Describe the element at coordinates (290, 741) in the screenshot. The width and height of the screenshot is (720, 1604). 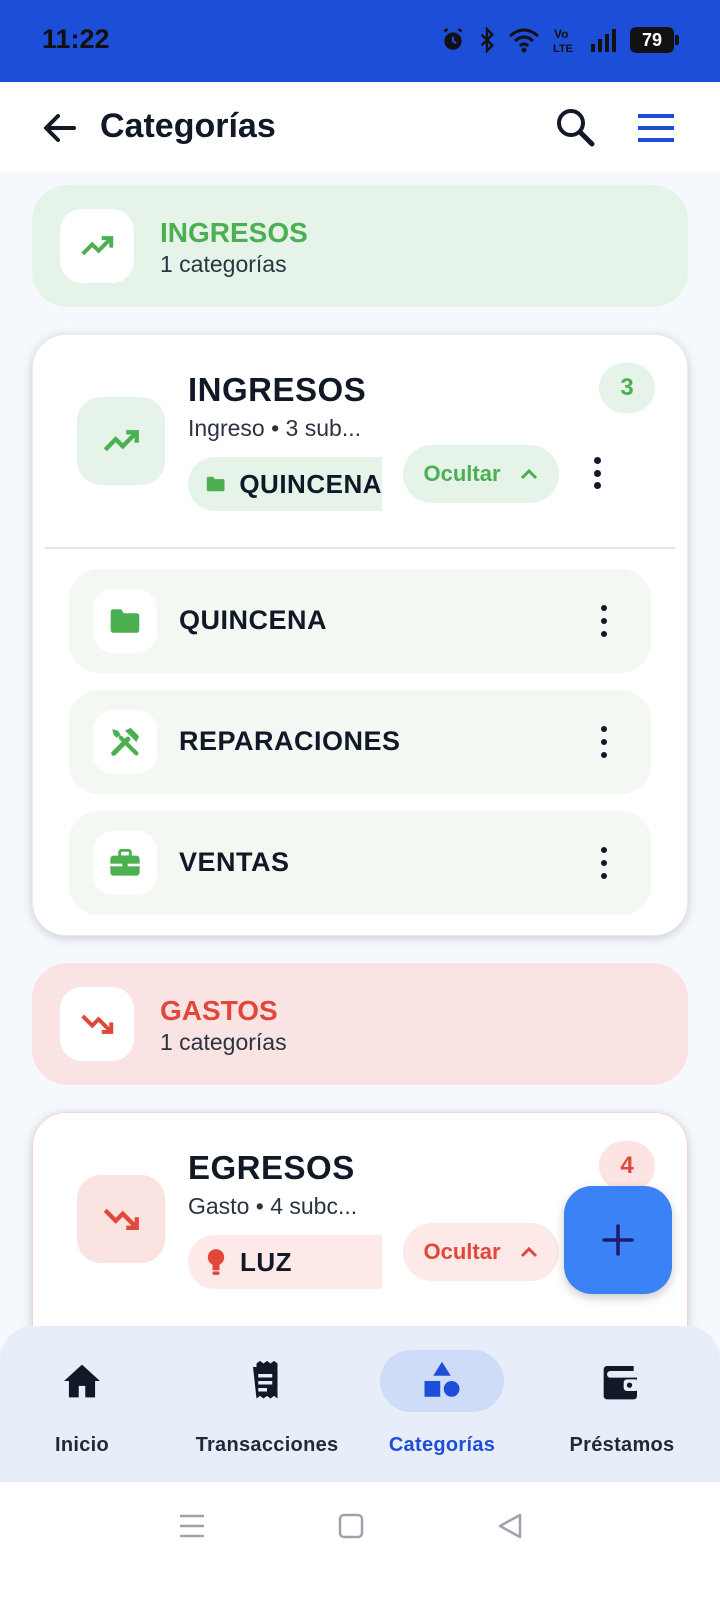
I see `subcategory-name: REPARACIONES` at that location.